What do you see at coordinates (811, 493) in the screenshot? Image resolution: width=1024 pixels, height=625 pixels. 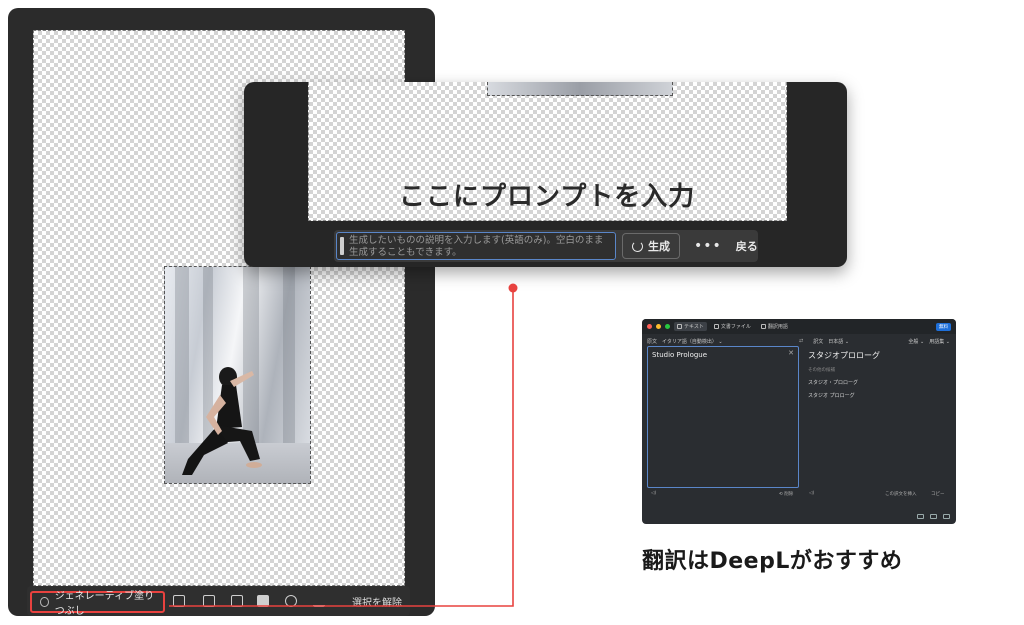 I see `speaker-target-icon: ◁)` at bounding box center [811, 493].